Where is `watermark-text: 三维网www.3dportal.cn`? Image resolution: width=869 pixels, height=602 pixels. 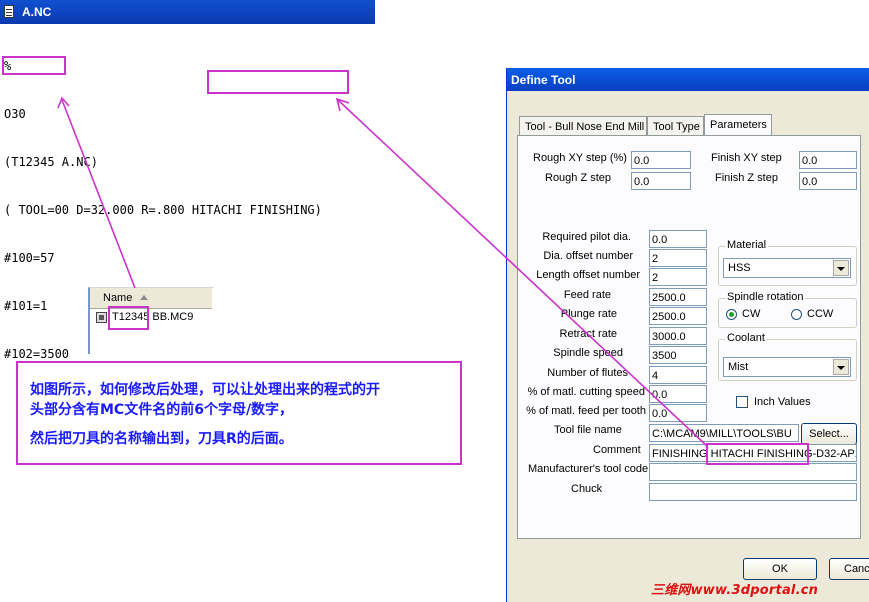 watermark-text: 三维网www.3dportal.cn is located at coordinates (735, 590).